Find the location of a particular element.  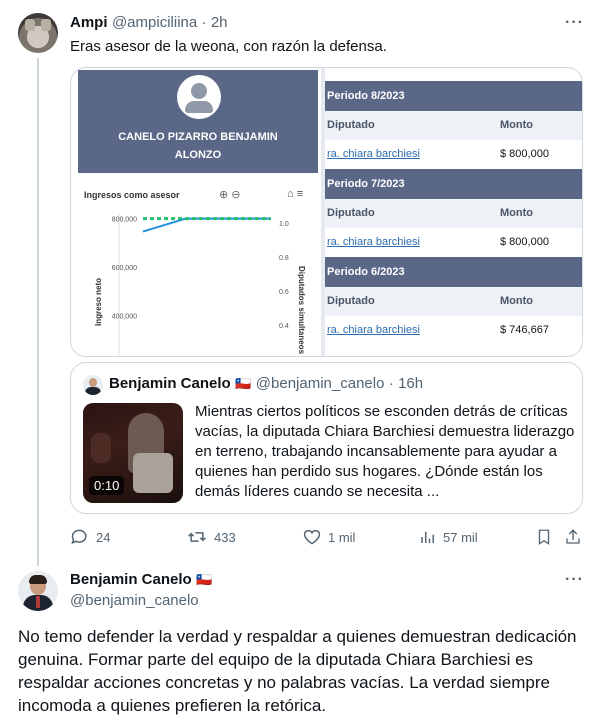

views-icon is located at coordinates (427, 537).